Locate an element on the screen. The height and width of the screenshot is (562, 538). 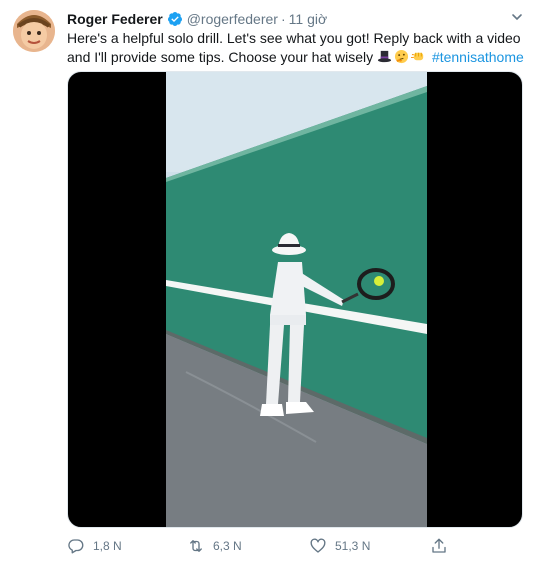
share-icon is located at coordinates (439, 545).